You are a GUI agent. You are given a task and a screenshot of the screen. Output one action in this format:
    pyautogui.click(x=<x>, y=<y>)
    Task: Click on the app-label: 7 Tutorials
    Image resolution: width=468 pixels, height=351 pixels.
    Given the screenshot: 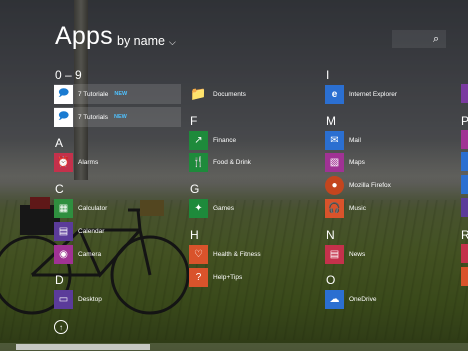 What is the action you would take?
    pyautogui.click(x=93, y=117)
    